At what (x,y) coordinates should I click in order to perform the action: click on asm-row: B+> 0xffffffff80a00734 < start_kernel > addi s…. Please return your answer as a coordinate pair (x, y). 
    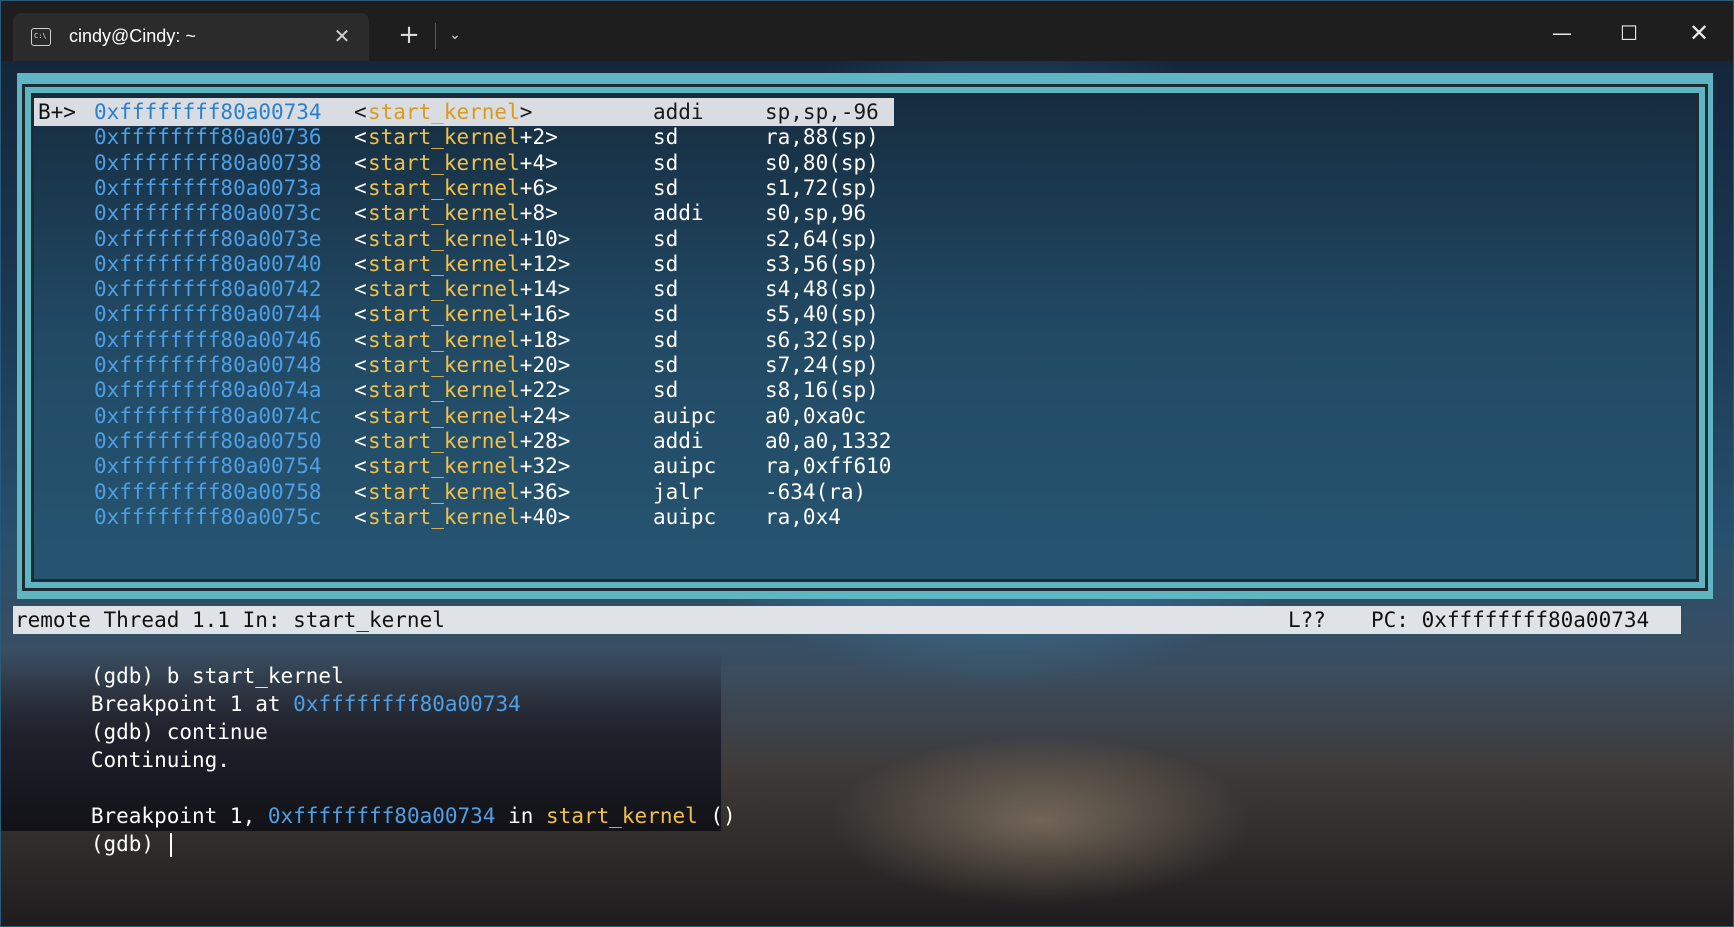
    Looking at the image, I should click on (464, 112).